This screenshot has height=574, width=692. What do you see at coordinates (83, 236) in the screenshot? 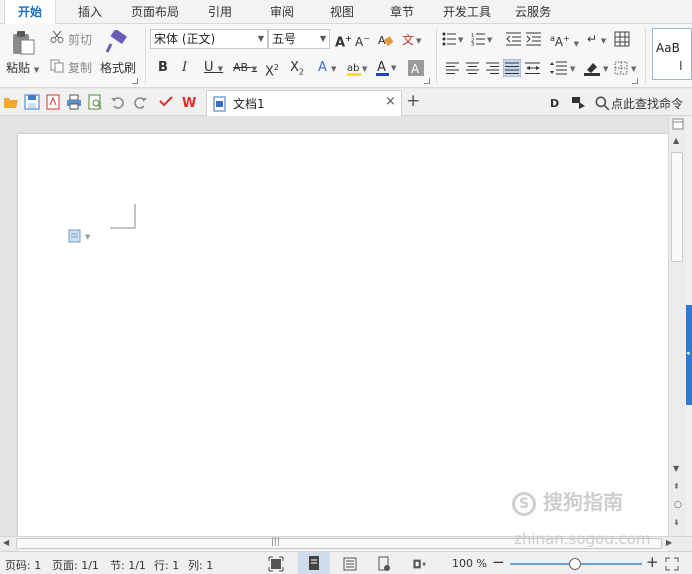
I see `paragraph-options-icon: ▼` at bounding box center [83, 236].